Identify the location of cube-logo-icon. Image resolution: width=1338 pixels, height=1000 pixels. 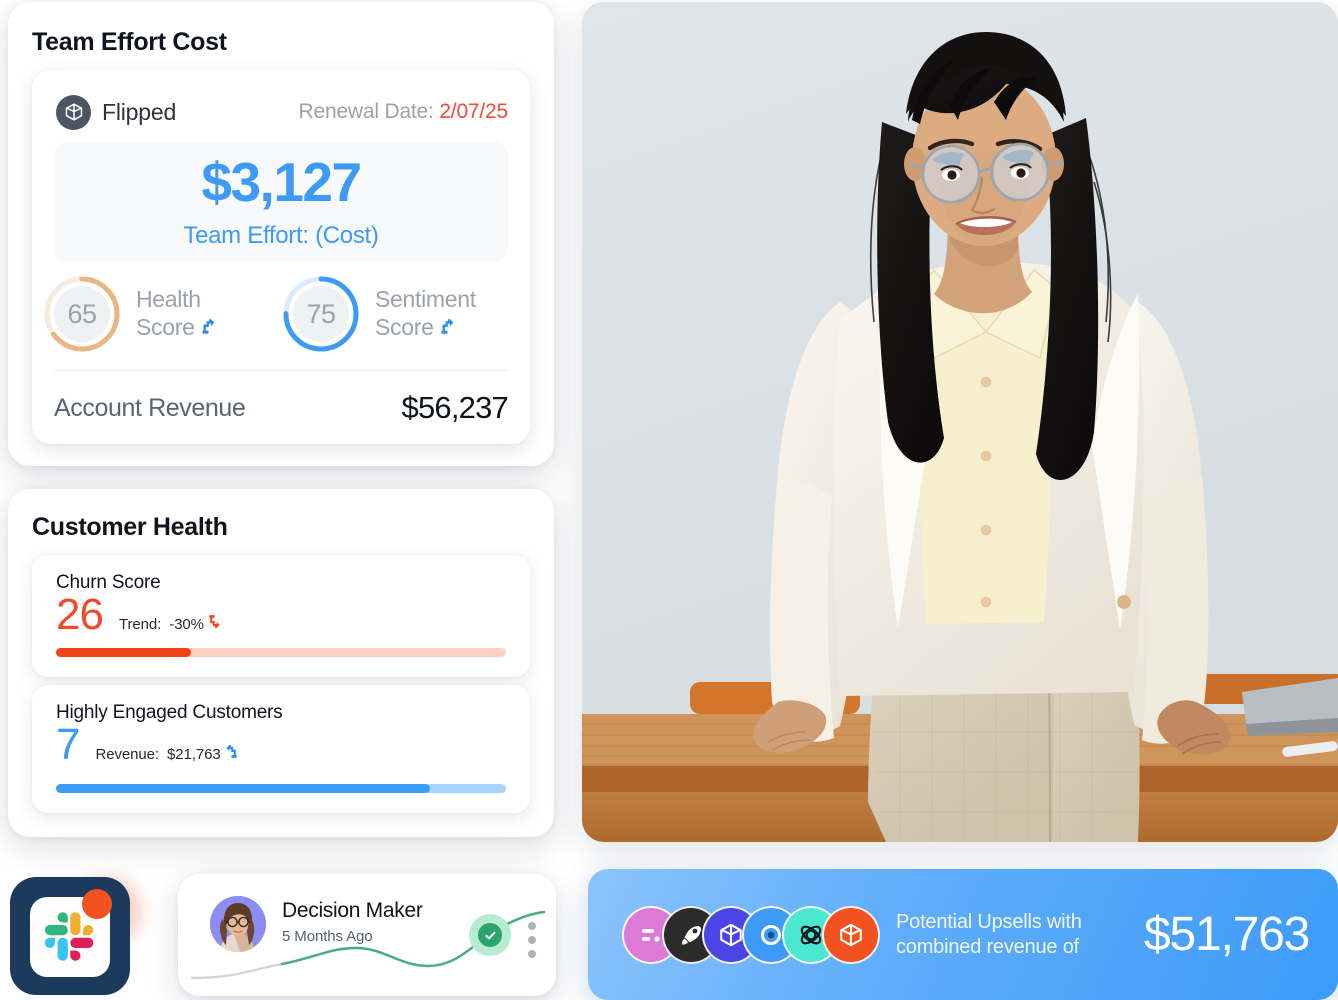
(73, 112).